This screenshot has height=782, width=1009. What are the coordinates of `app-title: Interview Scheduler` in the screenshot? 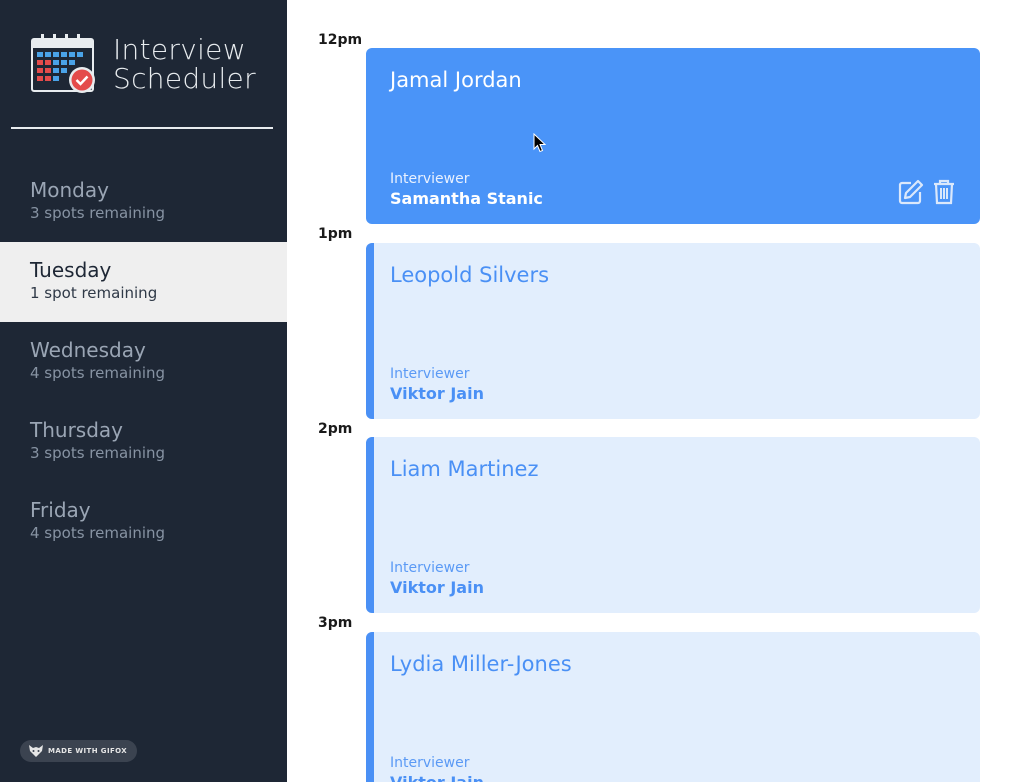 It's located at (184, 64).